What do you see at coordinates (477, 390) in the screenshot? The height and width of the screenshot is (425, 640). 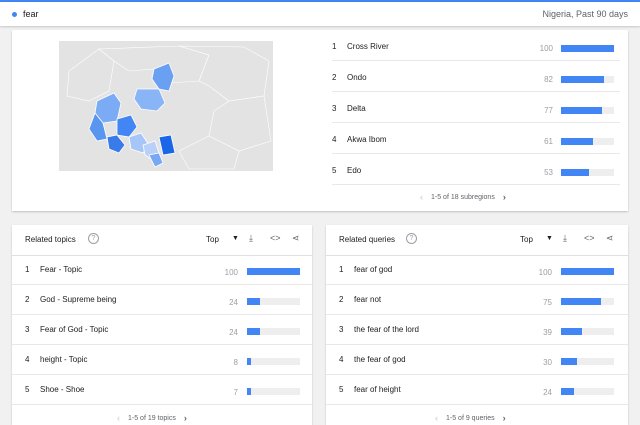 I see `list-item: 5 fear of height 24` at bounding box center [477, 390].